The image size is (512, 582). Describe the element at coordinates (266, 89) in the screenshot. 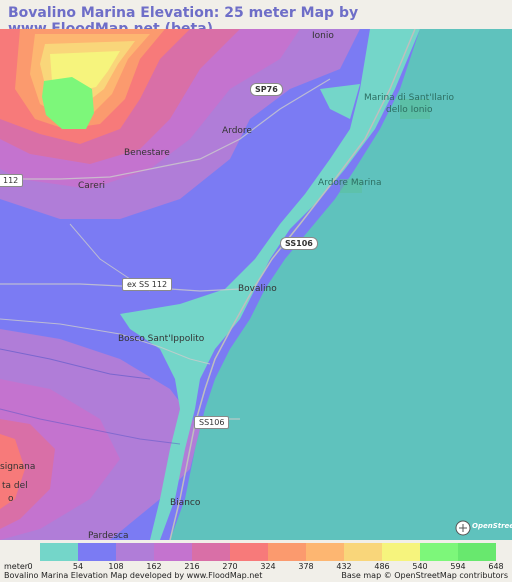

I see `road-shield-sp76: SP76` at that location.